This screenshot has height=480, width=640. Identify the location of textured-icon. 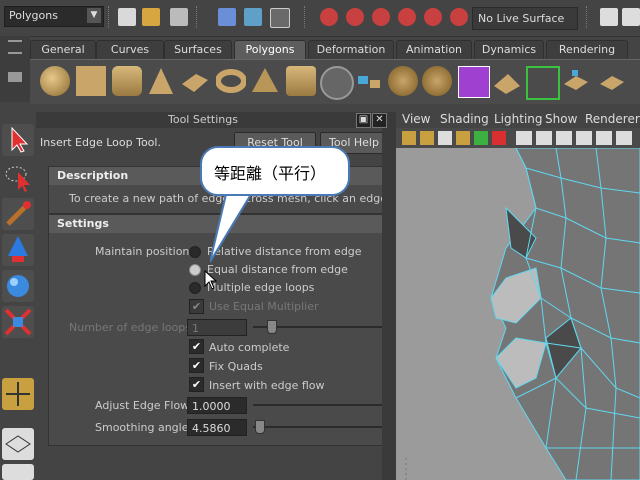
(584, 138).